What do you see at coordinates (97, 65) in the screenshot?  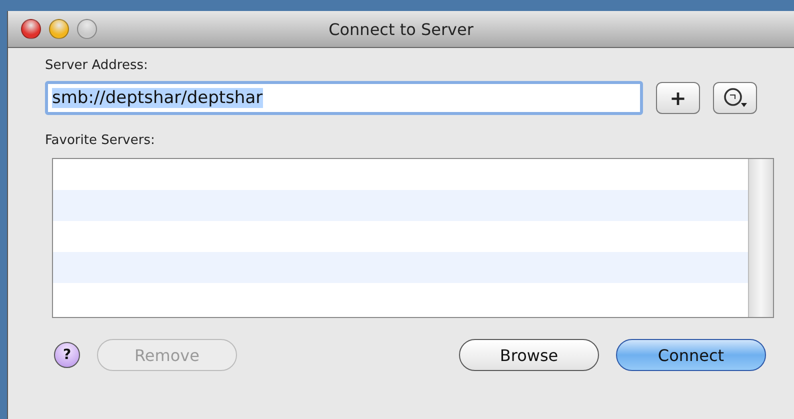 I see `field-label: Server Address:` at bounding box center [97, 65].